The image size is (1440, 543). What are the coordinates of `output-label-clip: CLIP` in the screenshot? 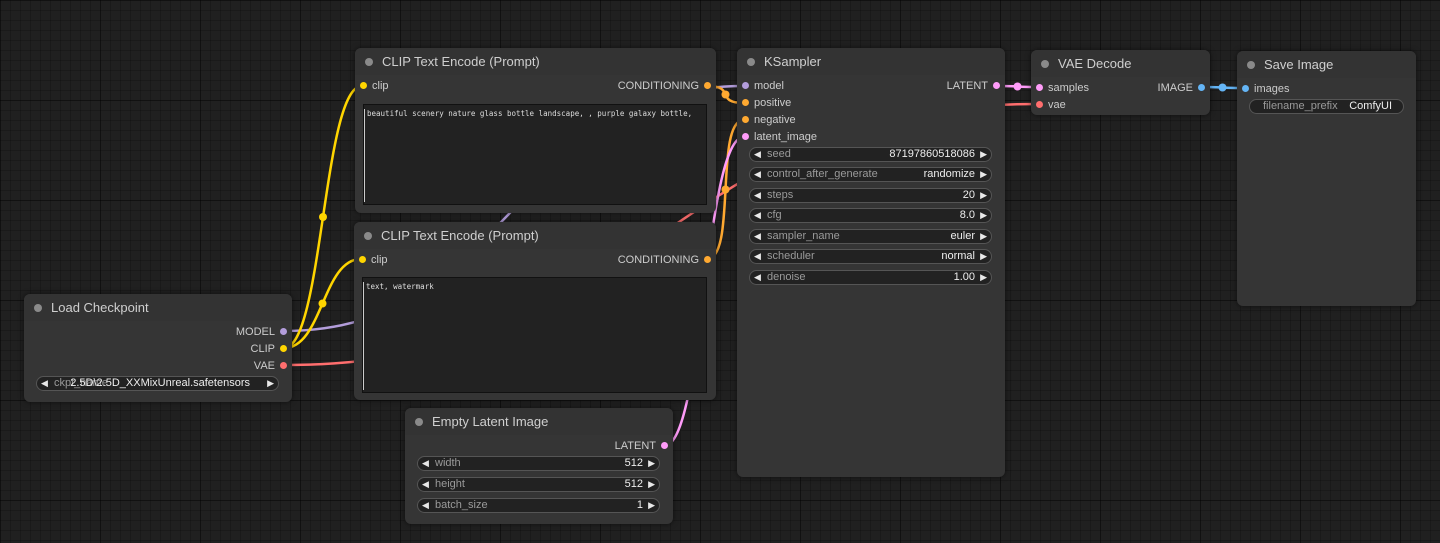 It's located at (262, 349).